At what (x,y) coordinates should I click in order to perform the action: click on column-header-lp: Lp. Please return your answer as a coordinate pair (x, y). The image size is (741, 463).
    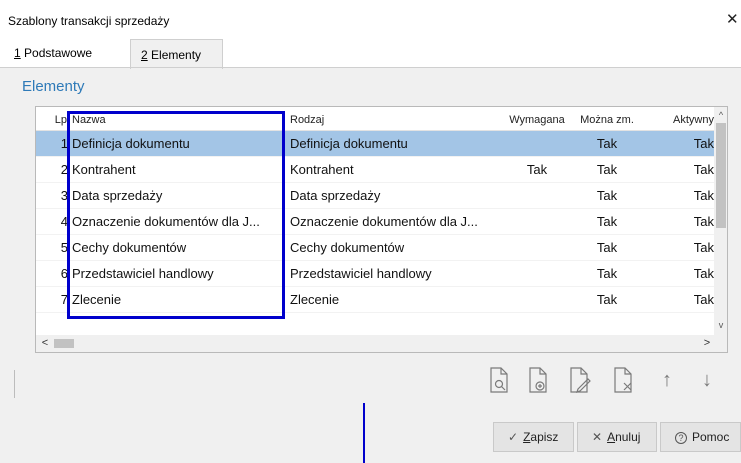
    Looking at the image, I should click on (52, 119).